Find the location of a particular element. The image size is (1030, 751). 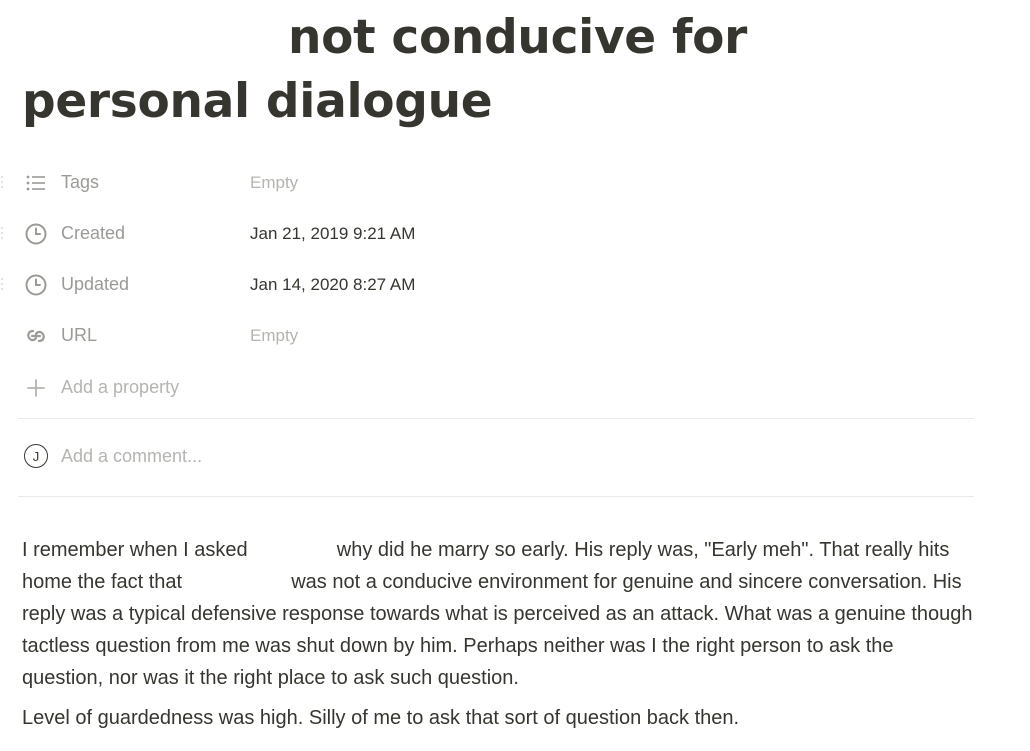

link-icon is located at coordinates (36, 336).